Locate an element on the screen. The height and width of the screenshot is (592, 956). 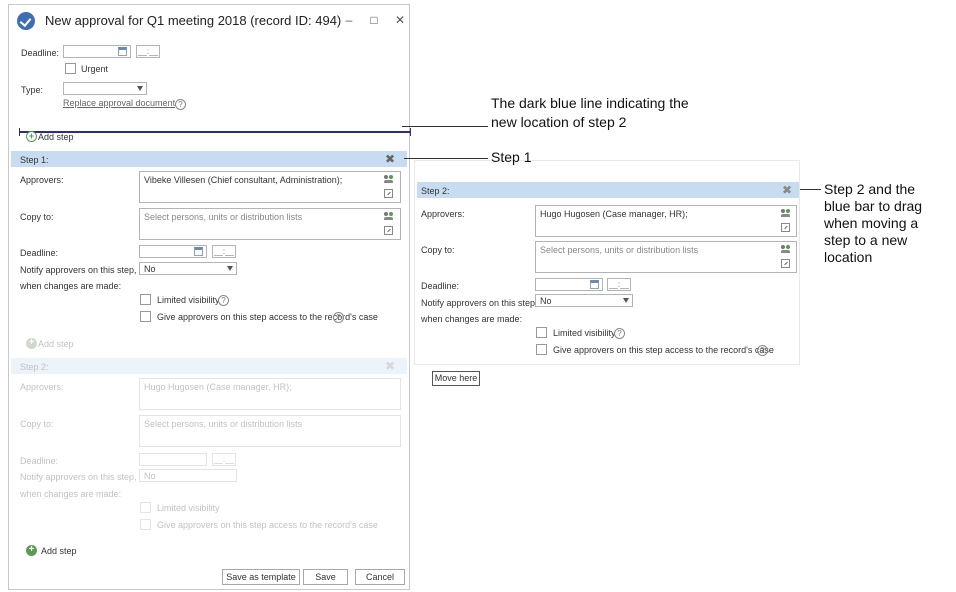
step2-approvers-value-ghost: Hugo Hugosen (Case manager, HR); is located at coordinates (218, 387).